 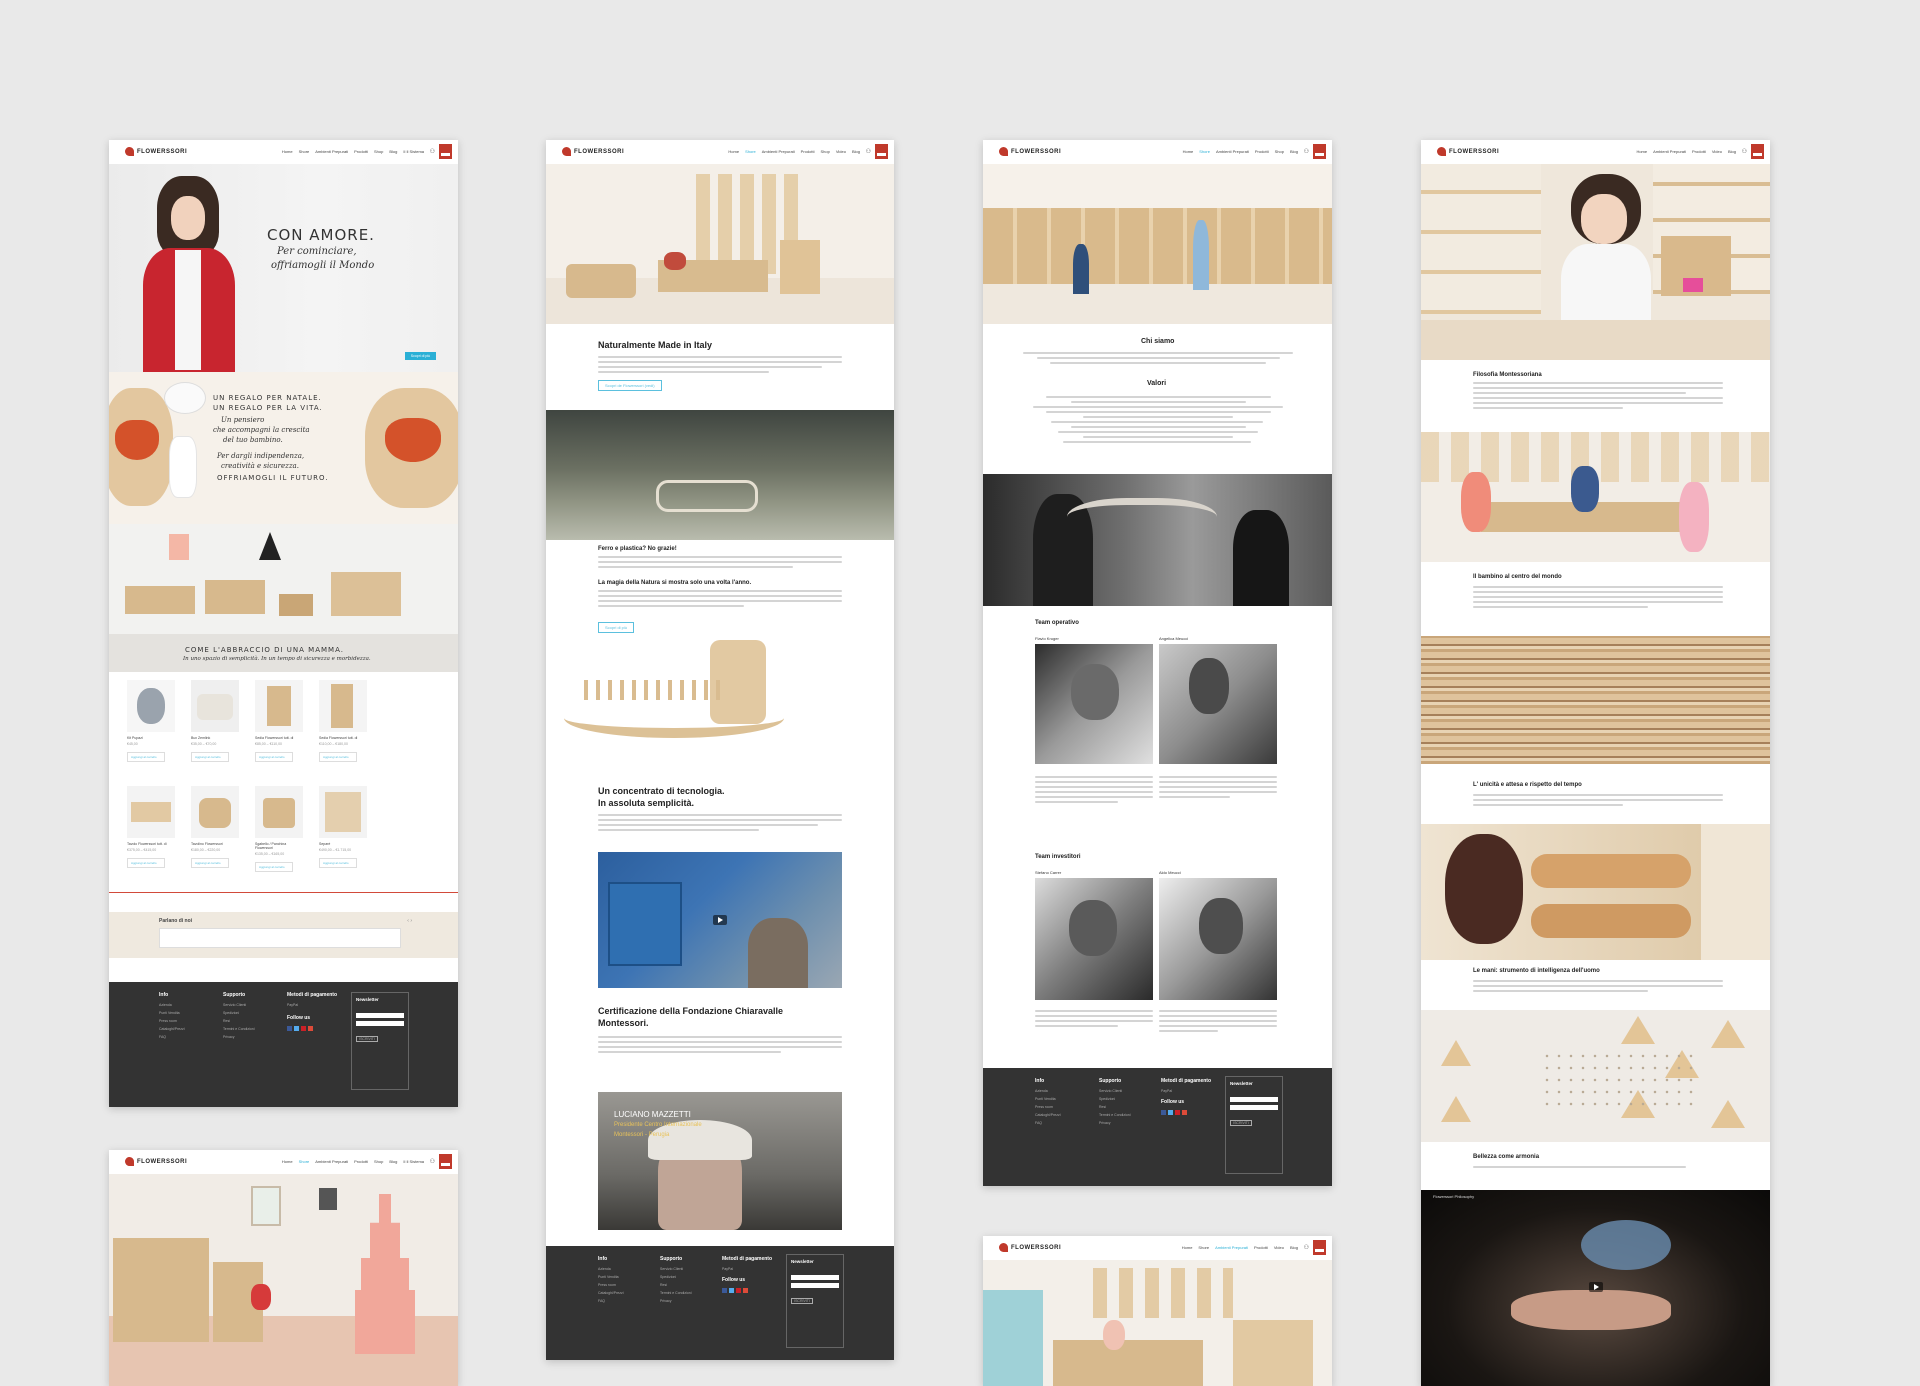 I want to click on video-speaker-name: LUCIANO MAZZETTI, so click(x=652, y=1114).